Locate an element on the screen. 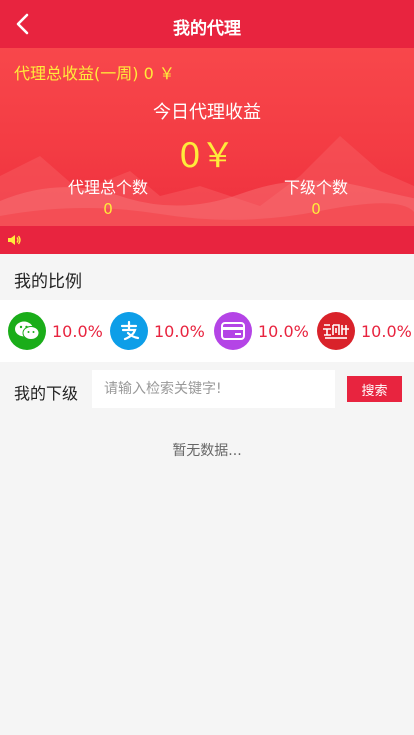  unionpay-ratio-value: 10.0% is located at coordinates (386, 331).